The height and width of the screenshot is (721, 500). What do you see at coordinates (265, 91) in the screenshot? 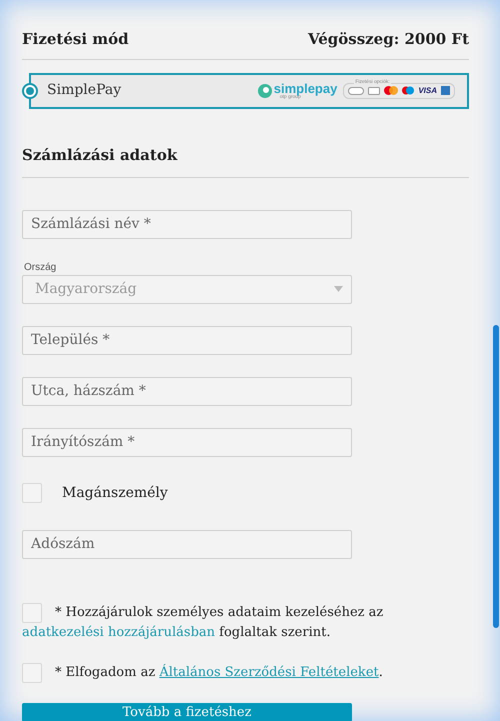
I see `logo-mark-icon` at bounding box center [265, 91].